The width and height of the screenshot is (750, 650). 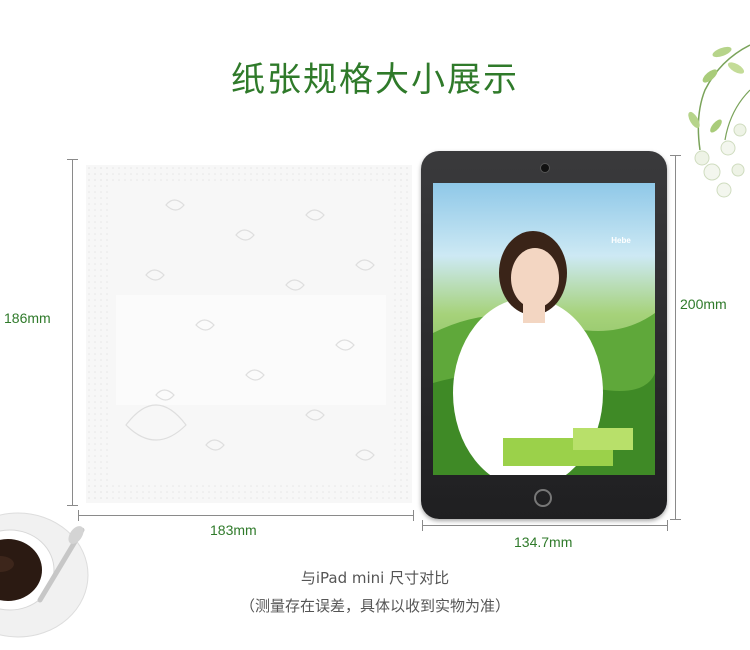 I want to click on tablet-home-button-icon, so click(x=543, y=498).